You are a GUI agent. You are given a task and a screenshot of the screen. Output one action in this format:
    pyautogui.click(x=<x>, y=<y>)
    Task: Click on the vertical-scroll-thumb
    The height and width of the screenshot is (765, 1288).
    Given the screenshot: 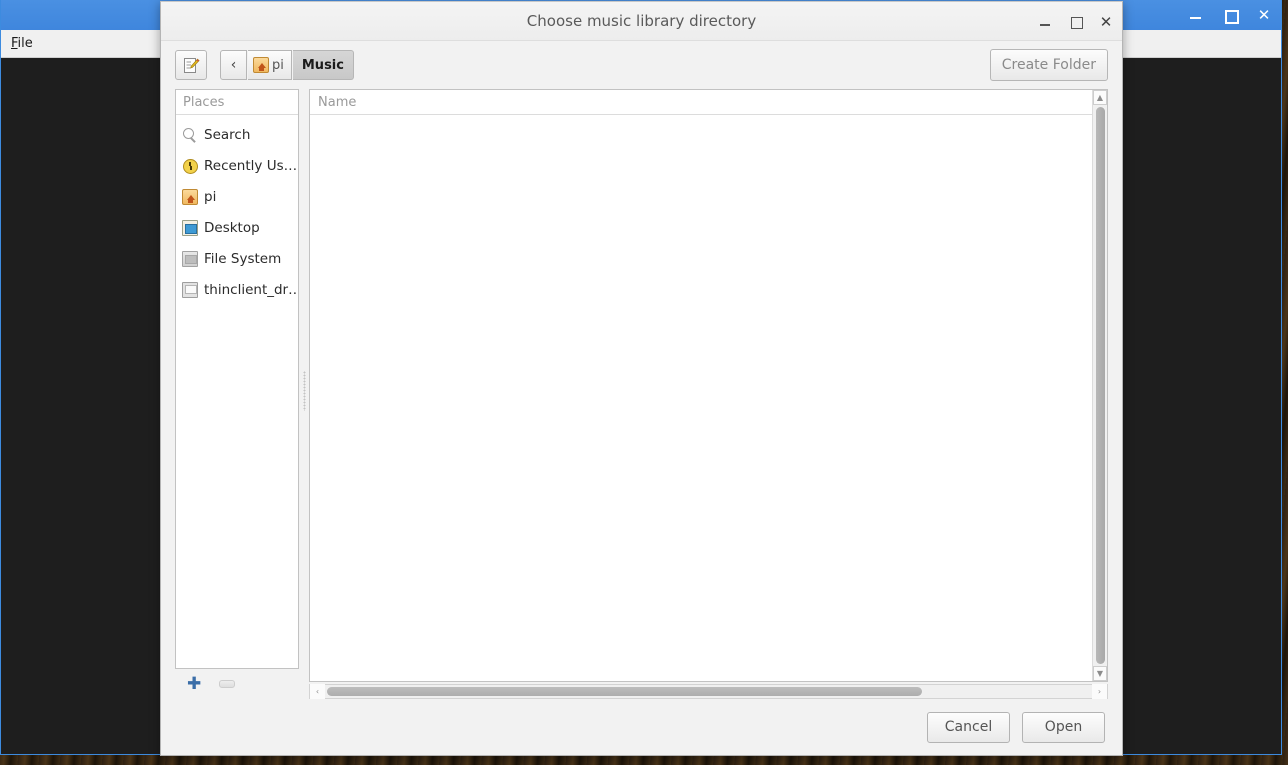 What is the action you would take?
    pyautogui.click(x=1100, y=385)
    